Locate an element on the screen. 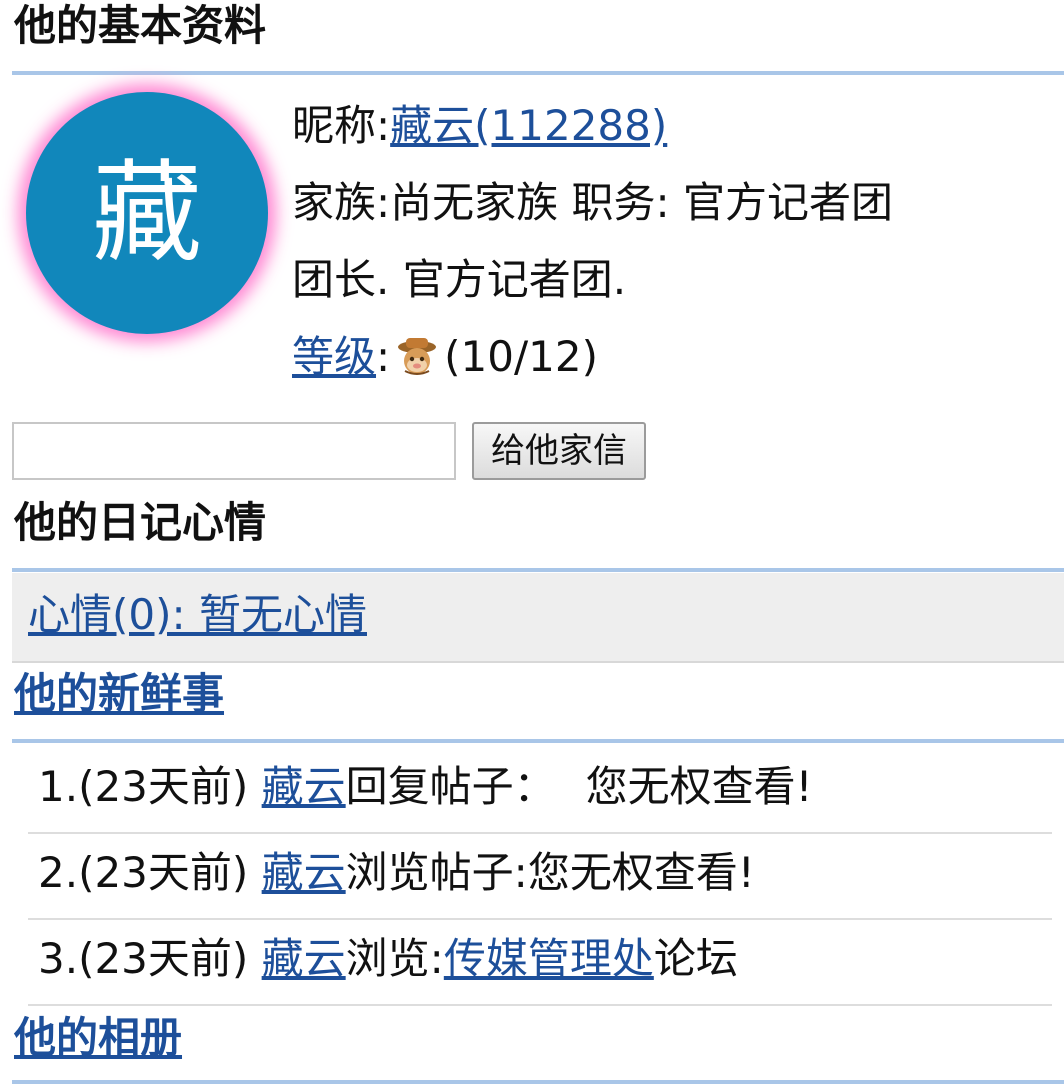 The width and height of the screenshot is (1064, 1084). feed-item-action: 回复帖子： is located at coordinates (450, 786).